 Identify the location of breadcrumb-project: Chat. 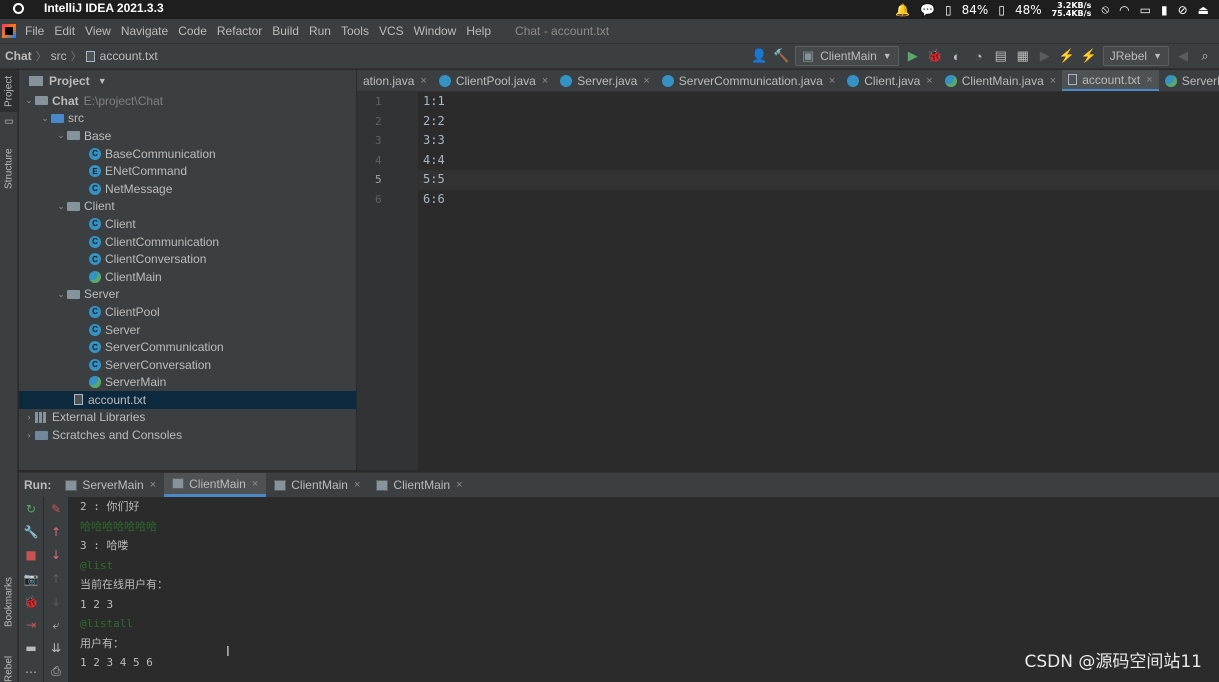
(18, 56).